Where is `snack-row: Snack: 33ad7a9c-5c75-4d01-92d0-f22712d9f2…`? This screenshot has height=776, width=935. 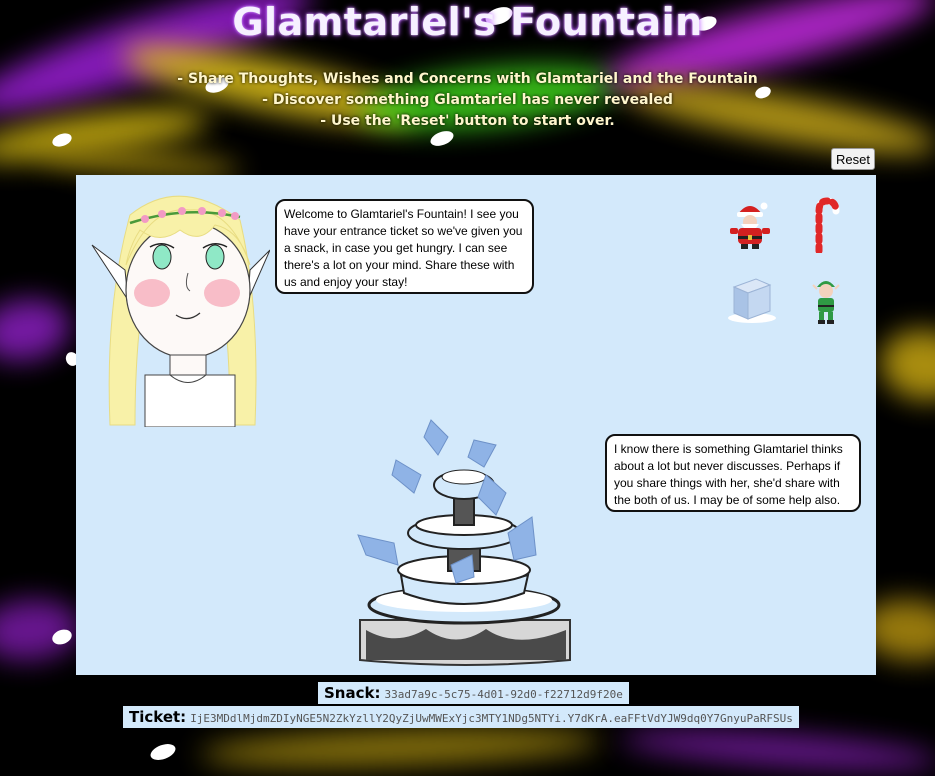
snack-row: Snack: 33ad7a9c-5c75-4d01-92d0-f22712d9f2… is located at coordinates (473, 693).